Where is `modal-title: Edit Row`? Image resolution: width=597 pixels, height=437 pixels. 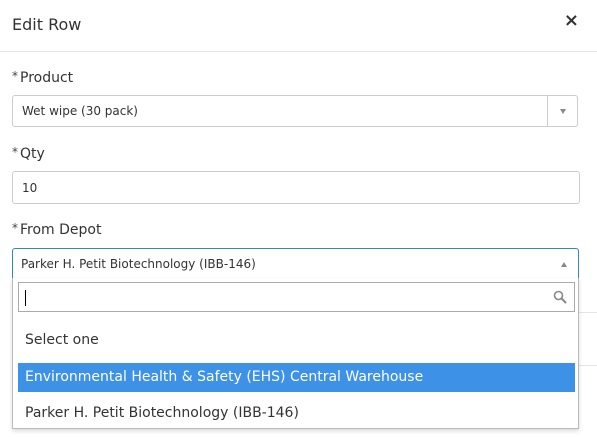
modal-title: Edit Row is located at coordinates (47, 24).